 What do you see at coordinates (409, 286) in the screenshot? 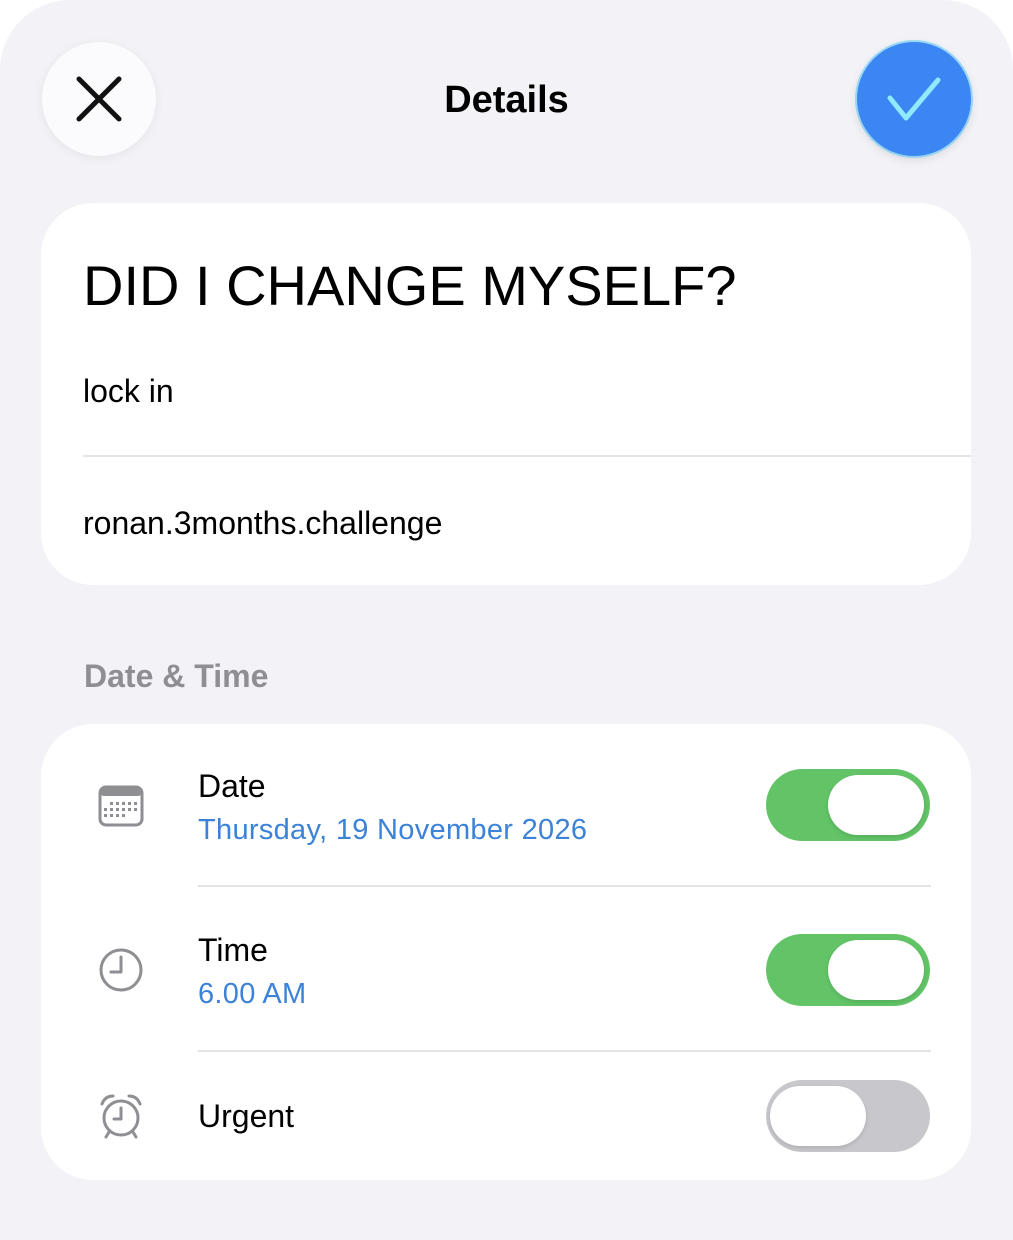
I see `task-title-field: DID I CHANGE MYSELF?` at bounding box center [409, 286].